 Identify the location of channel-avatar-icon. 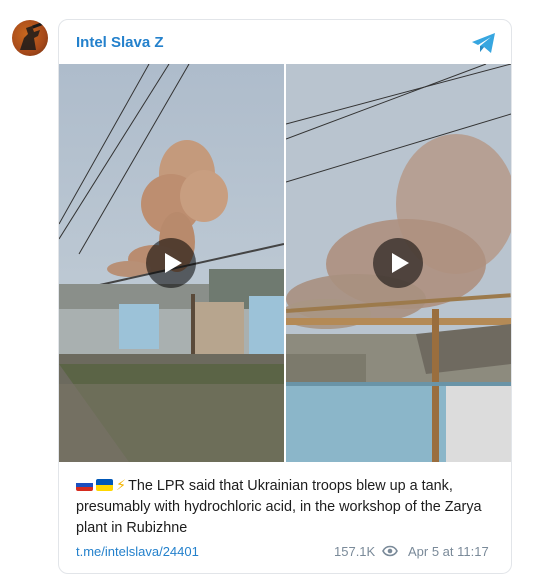
(31, 36).